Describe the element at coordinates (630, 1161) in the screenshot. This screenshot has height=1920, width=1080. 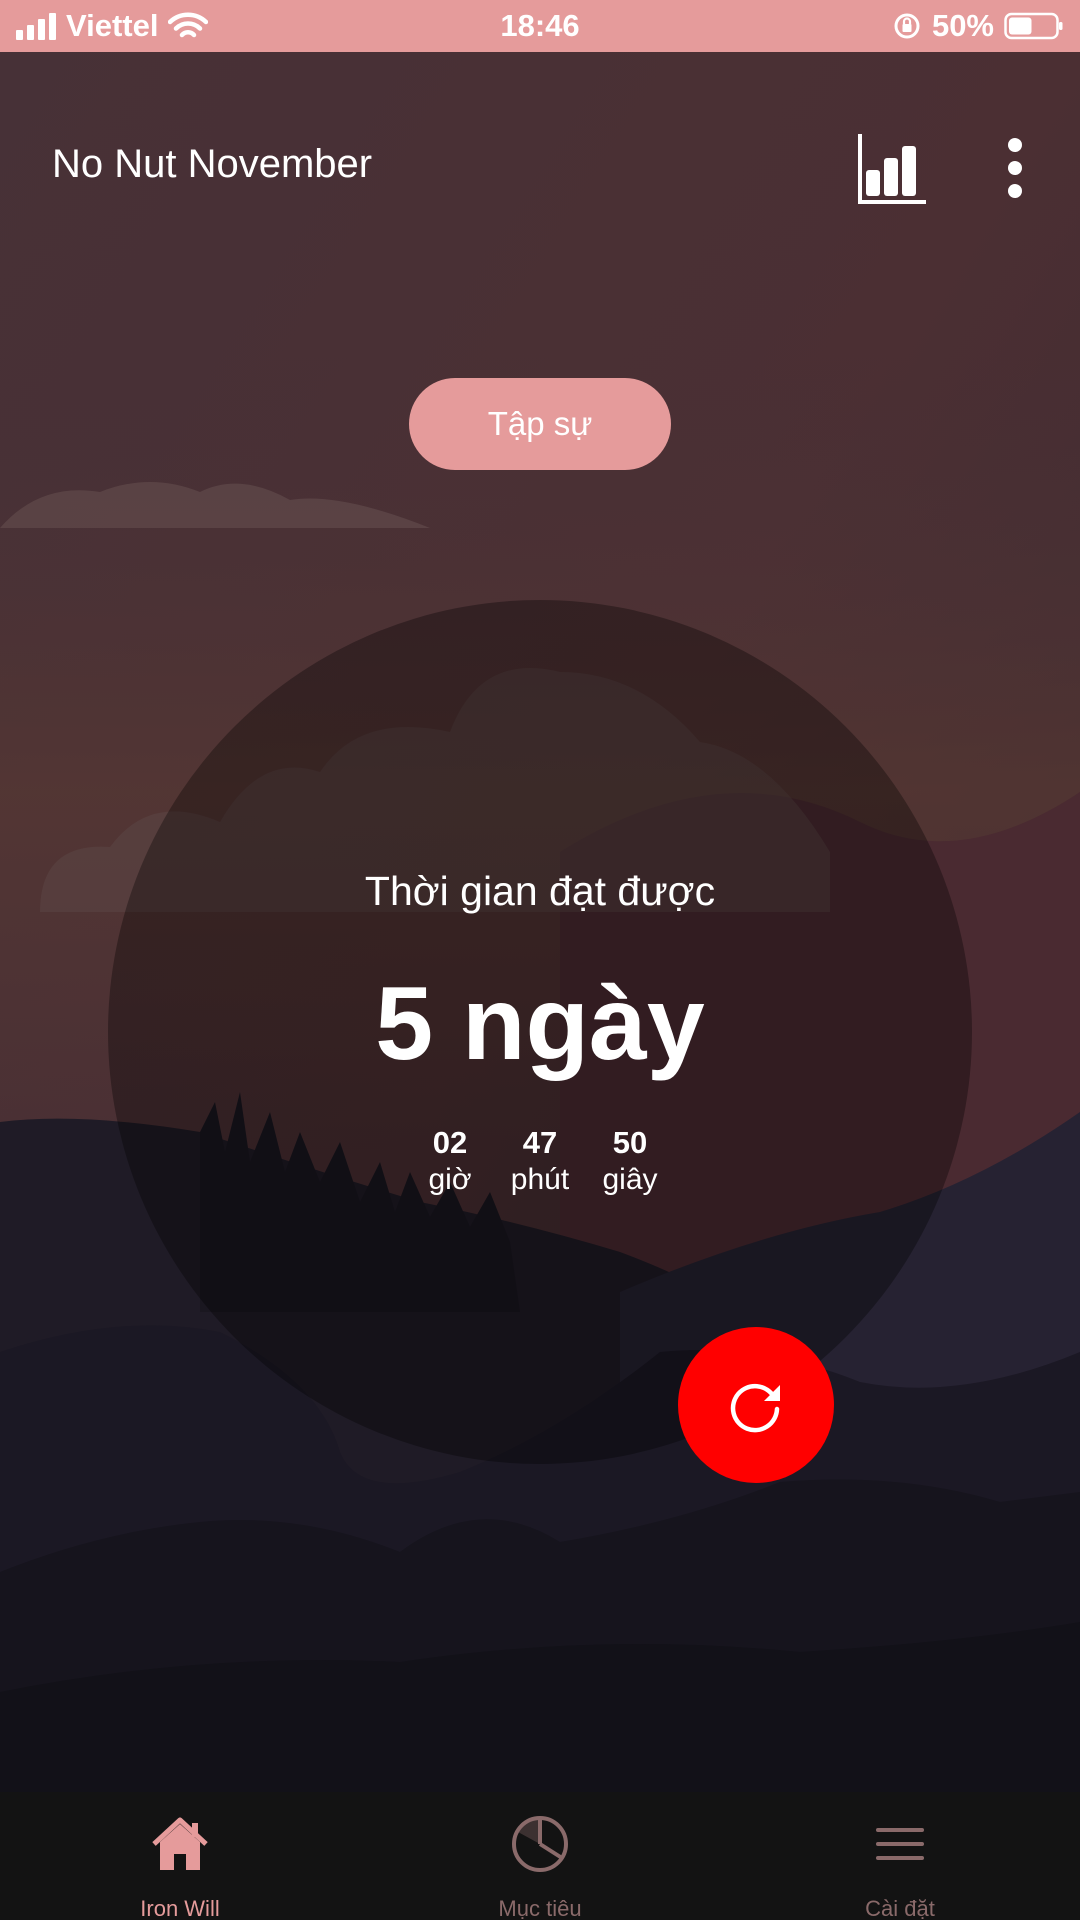
I see `seconds-unit: 50 giây` at that location.